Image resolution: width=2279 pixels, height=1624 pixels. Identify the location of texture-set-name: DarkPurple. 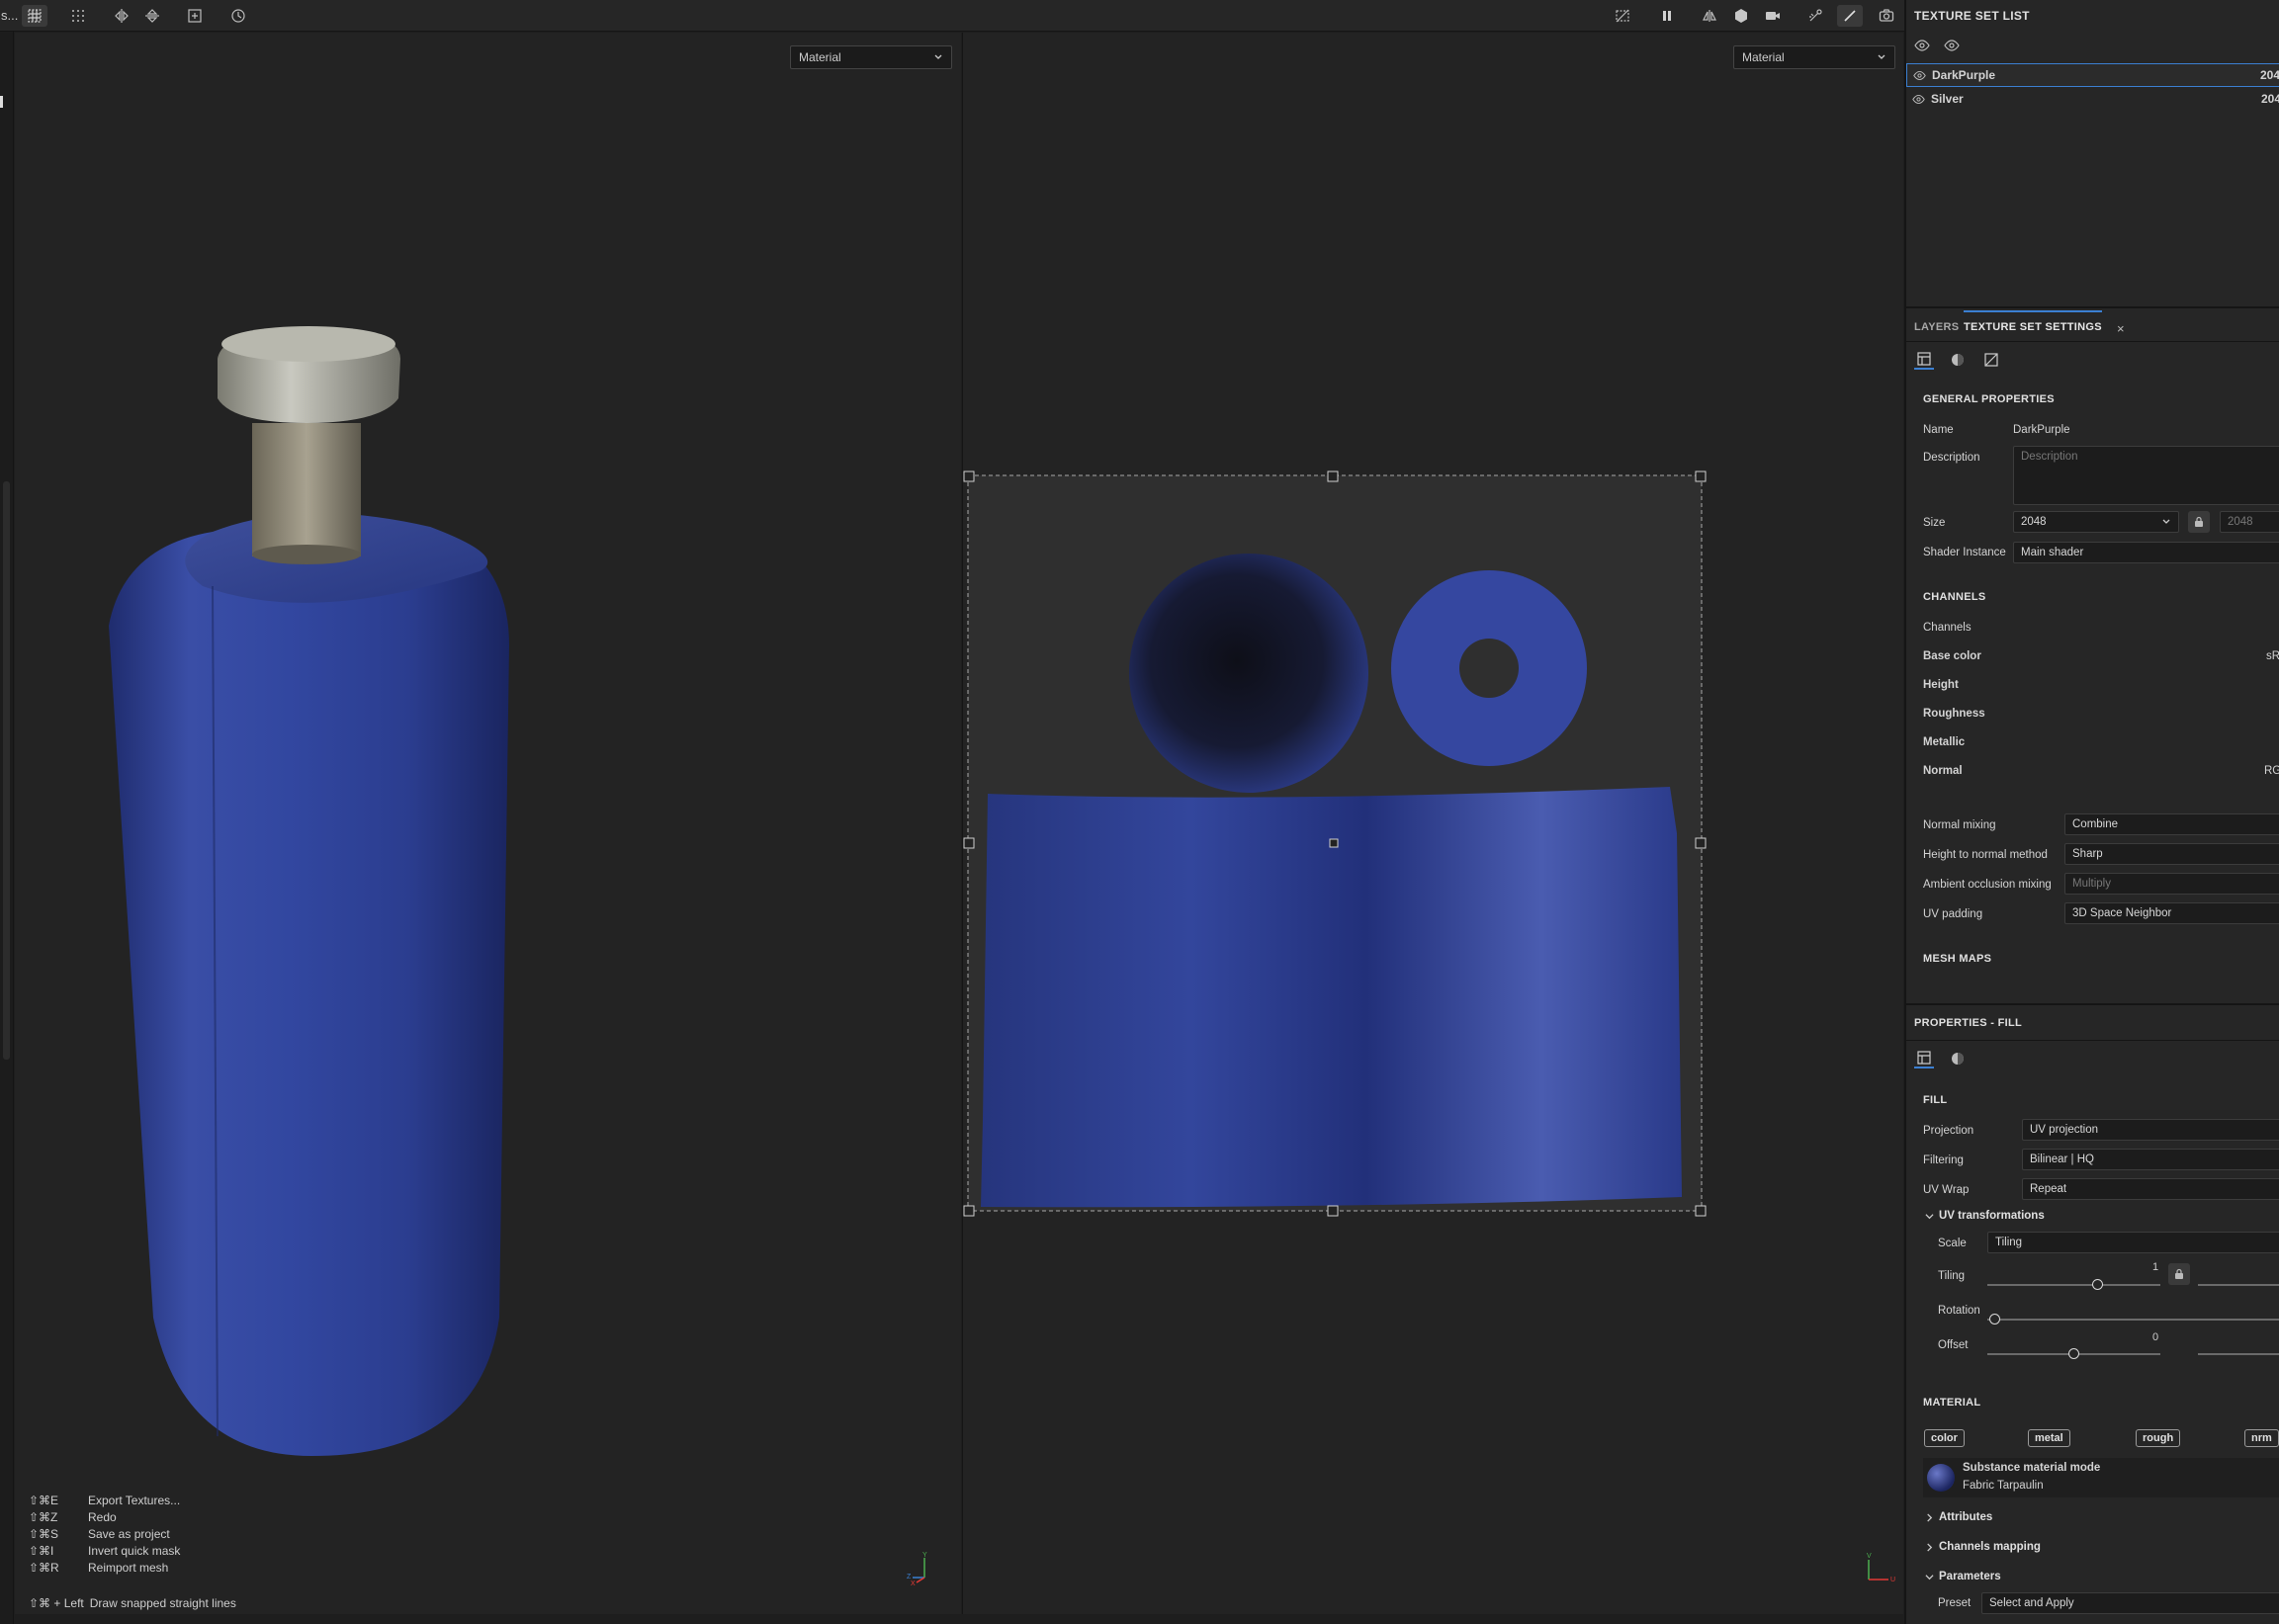
(1964, 75).